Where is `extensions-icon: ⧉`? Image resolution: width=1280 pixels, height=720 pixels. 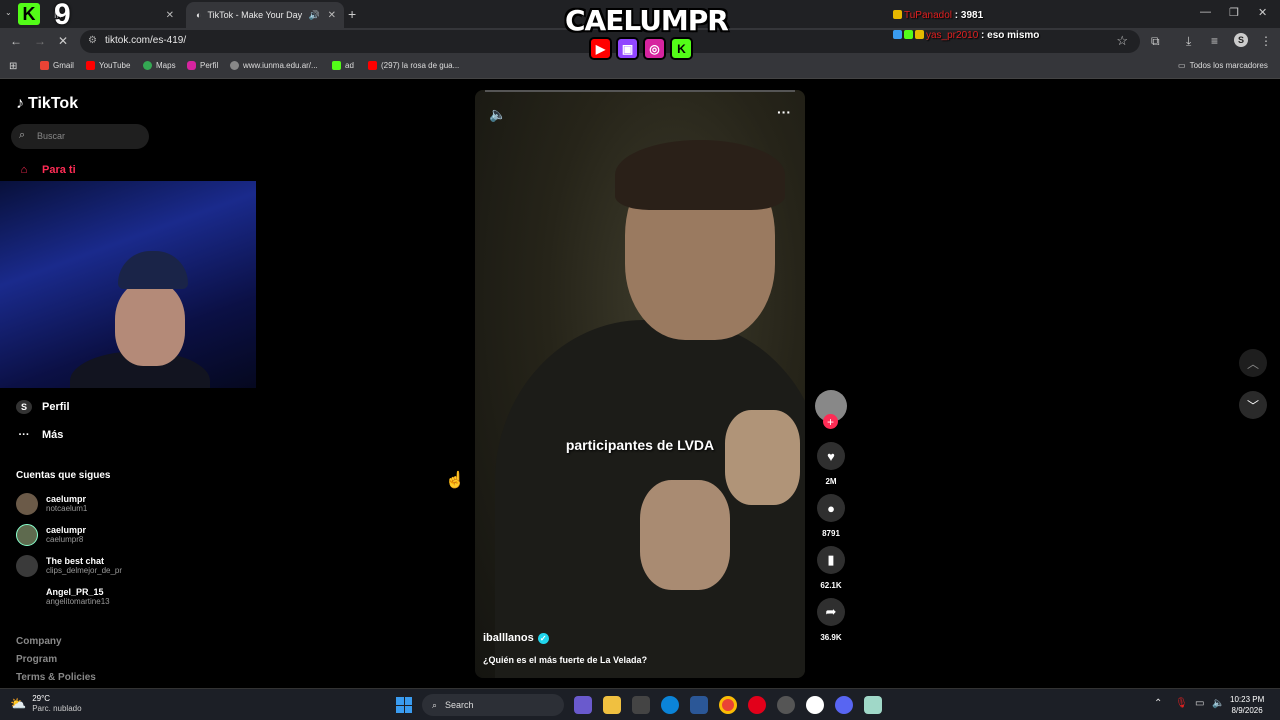 extensions-icon: ⧉ is located at coordinates (1155, 41).